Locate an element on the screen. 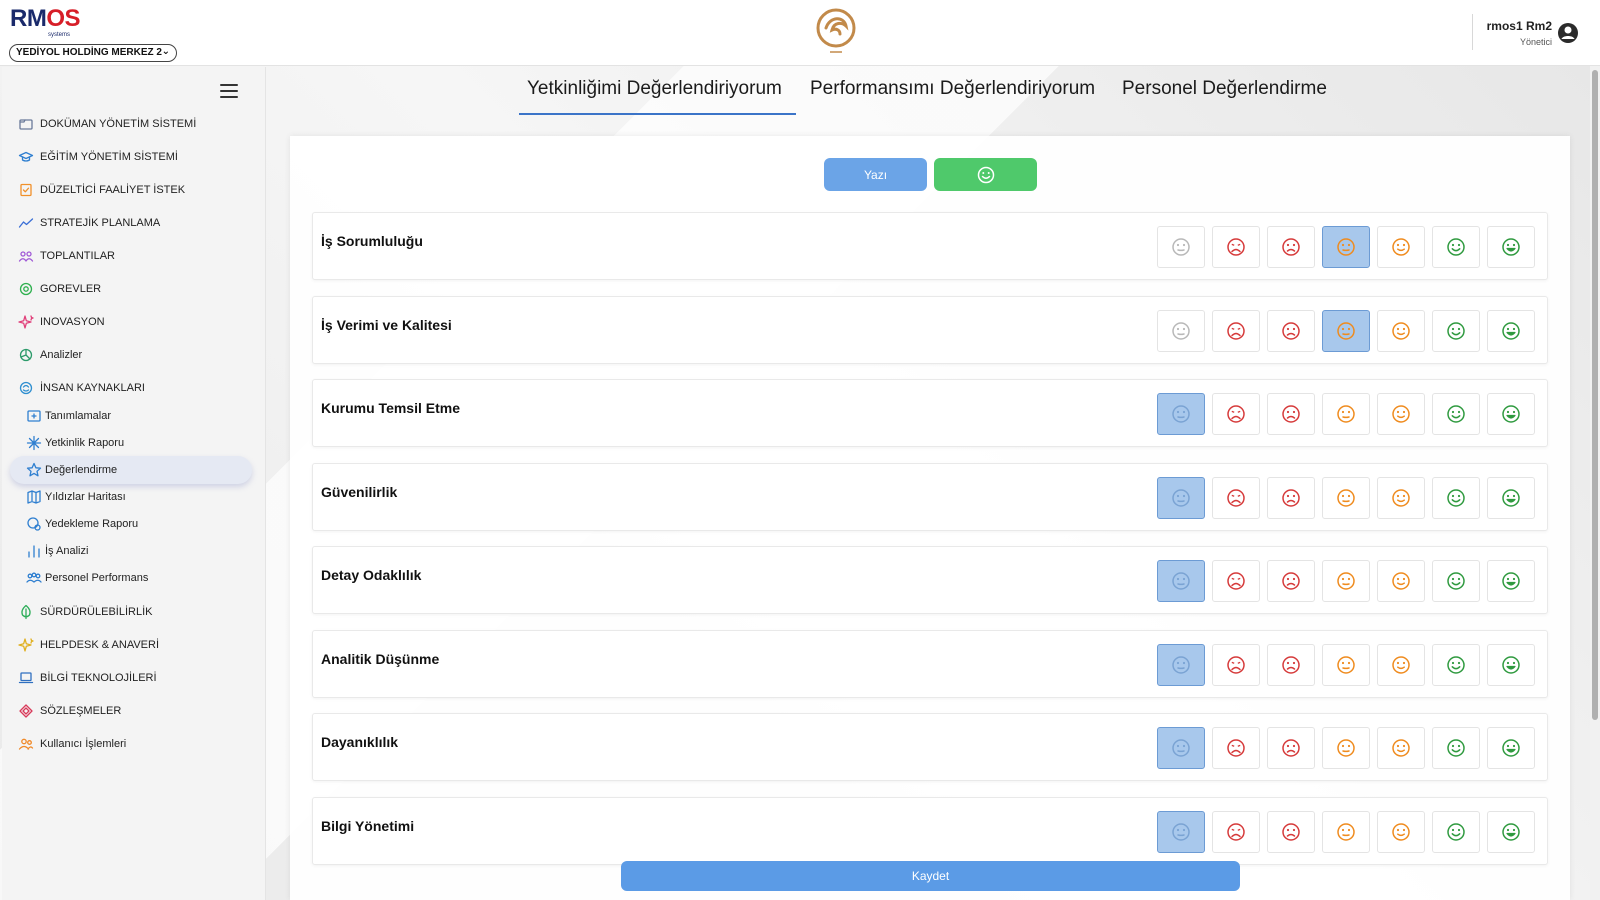 The image size is (1600, 900). sidebar-subitem-4: Yedekleme Raporu is located at coordinates (82, 524).